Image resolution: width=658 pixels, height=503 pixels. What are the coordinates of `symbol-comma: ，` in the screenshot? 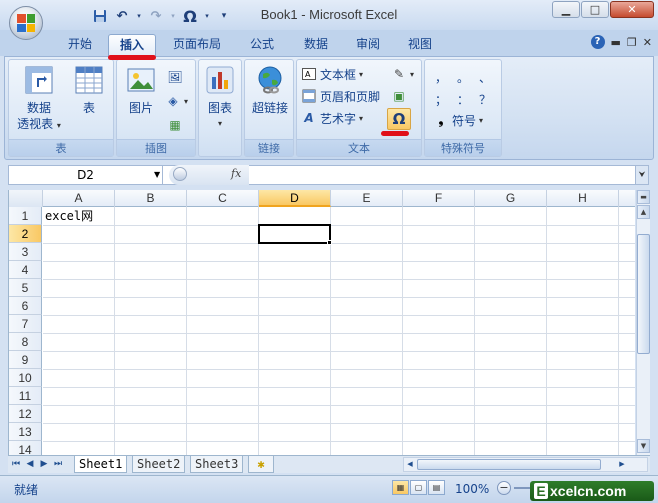 It's located at (441, 77).